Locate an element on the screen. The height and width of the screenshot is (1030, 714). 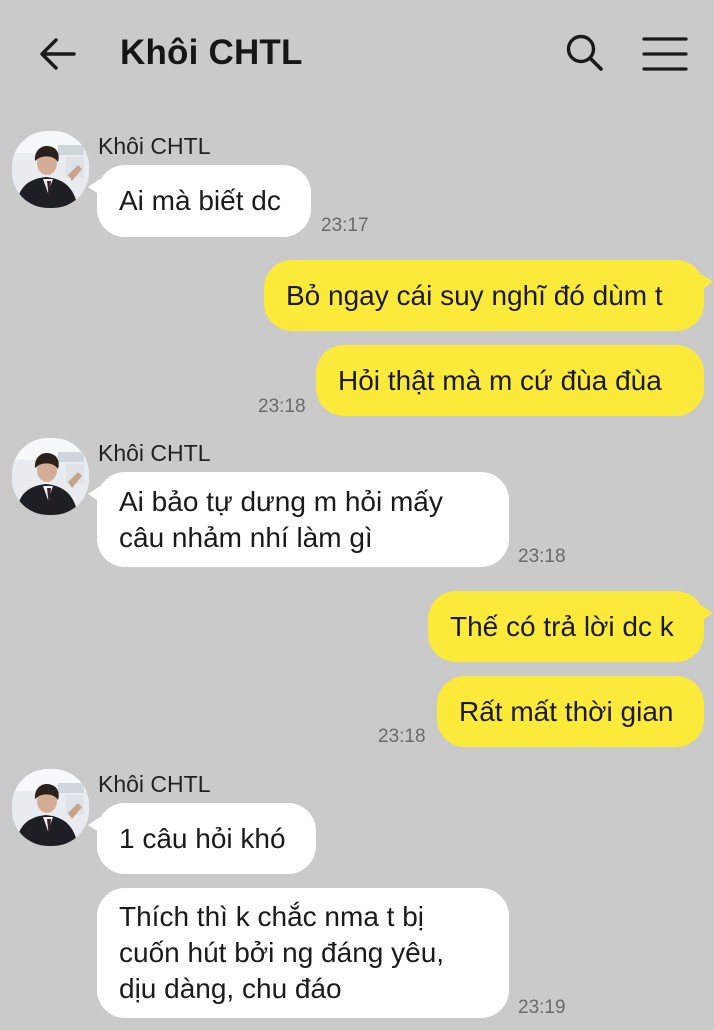
back-button is located at coordinates (58, 54).